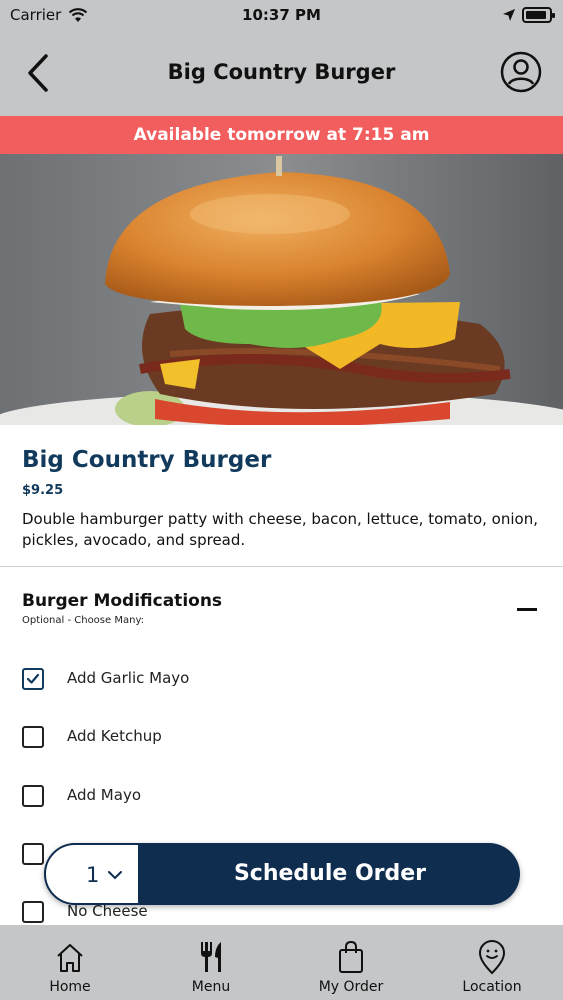  I want to click on tab-my-order: My Order, so click(351, 962).